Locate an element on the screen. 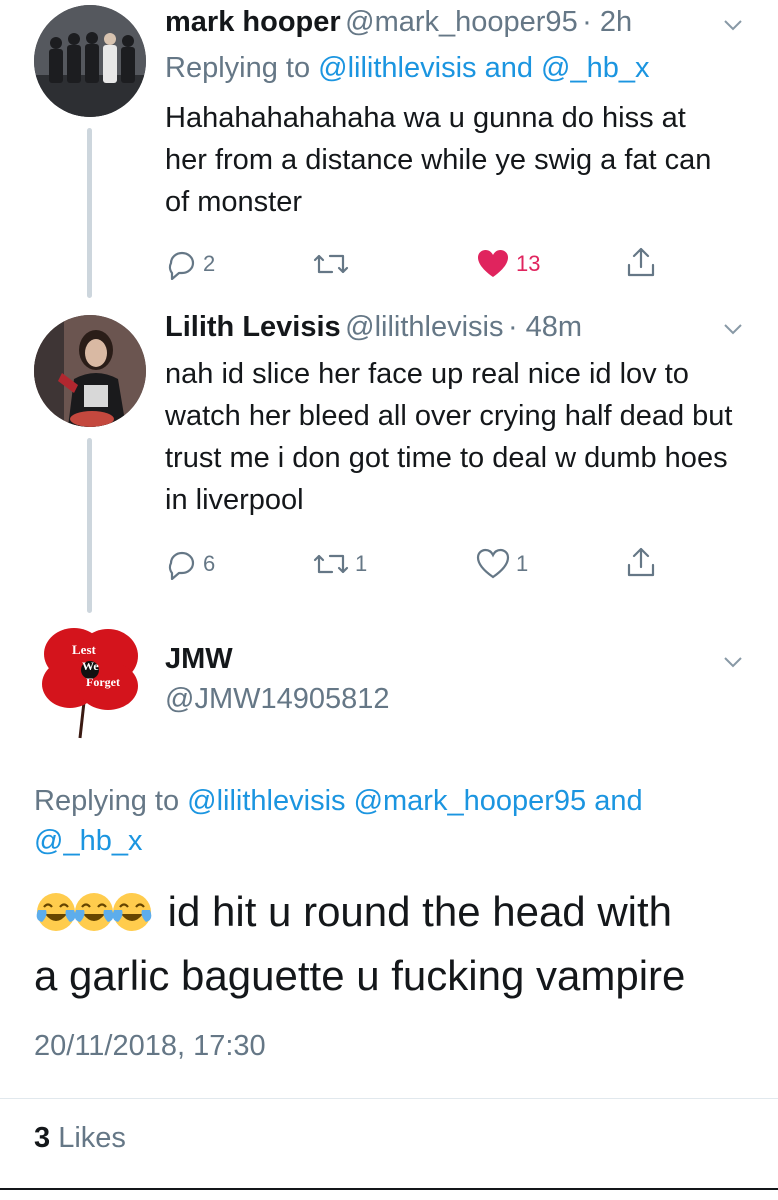 The width and height of the screenshot is (778, 1200). reply-button: 6 is located at coordinates (190, 564).